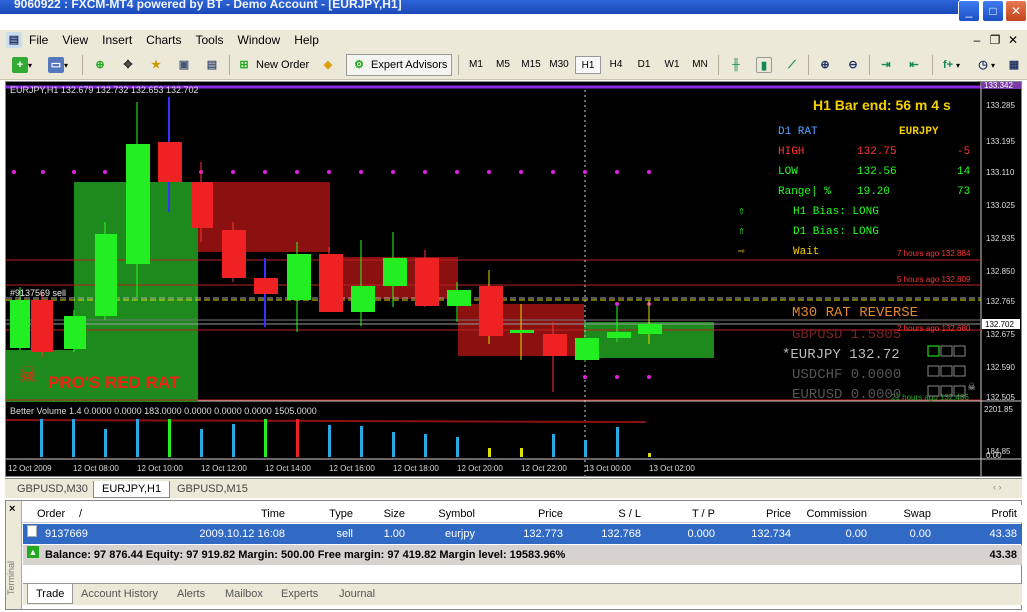  Describe the element at coordinates (963, 152) in the screenshot. I see `high-diff: -5` at that location.